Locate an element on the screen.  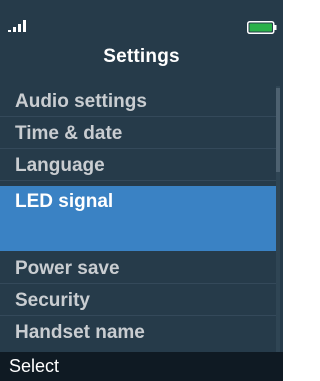
menu-item-label: LED signal is located at coordinates (64, 201).